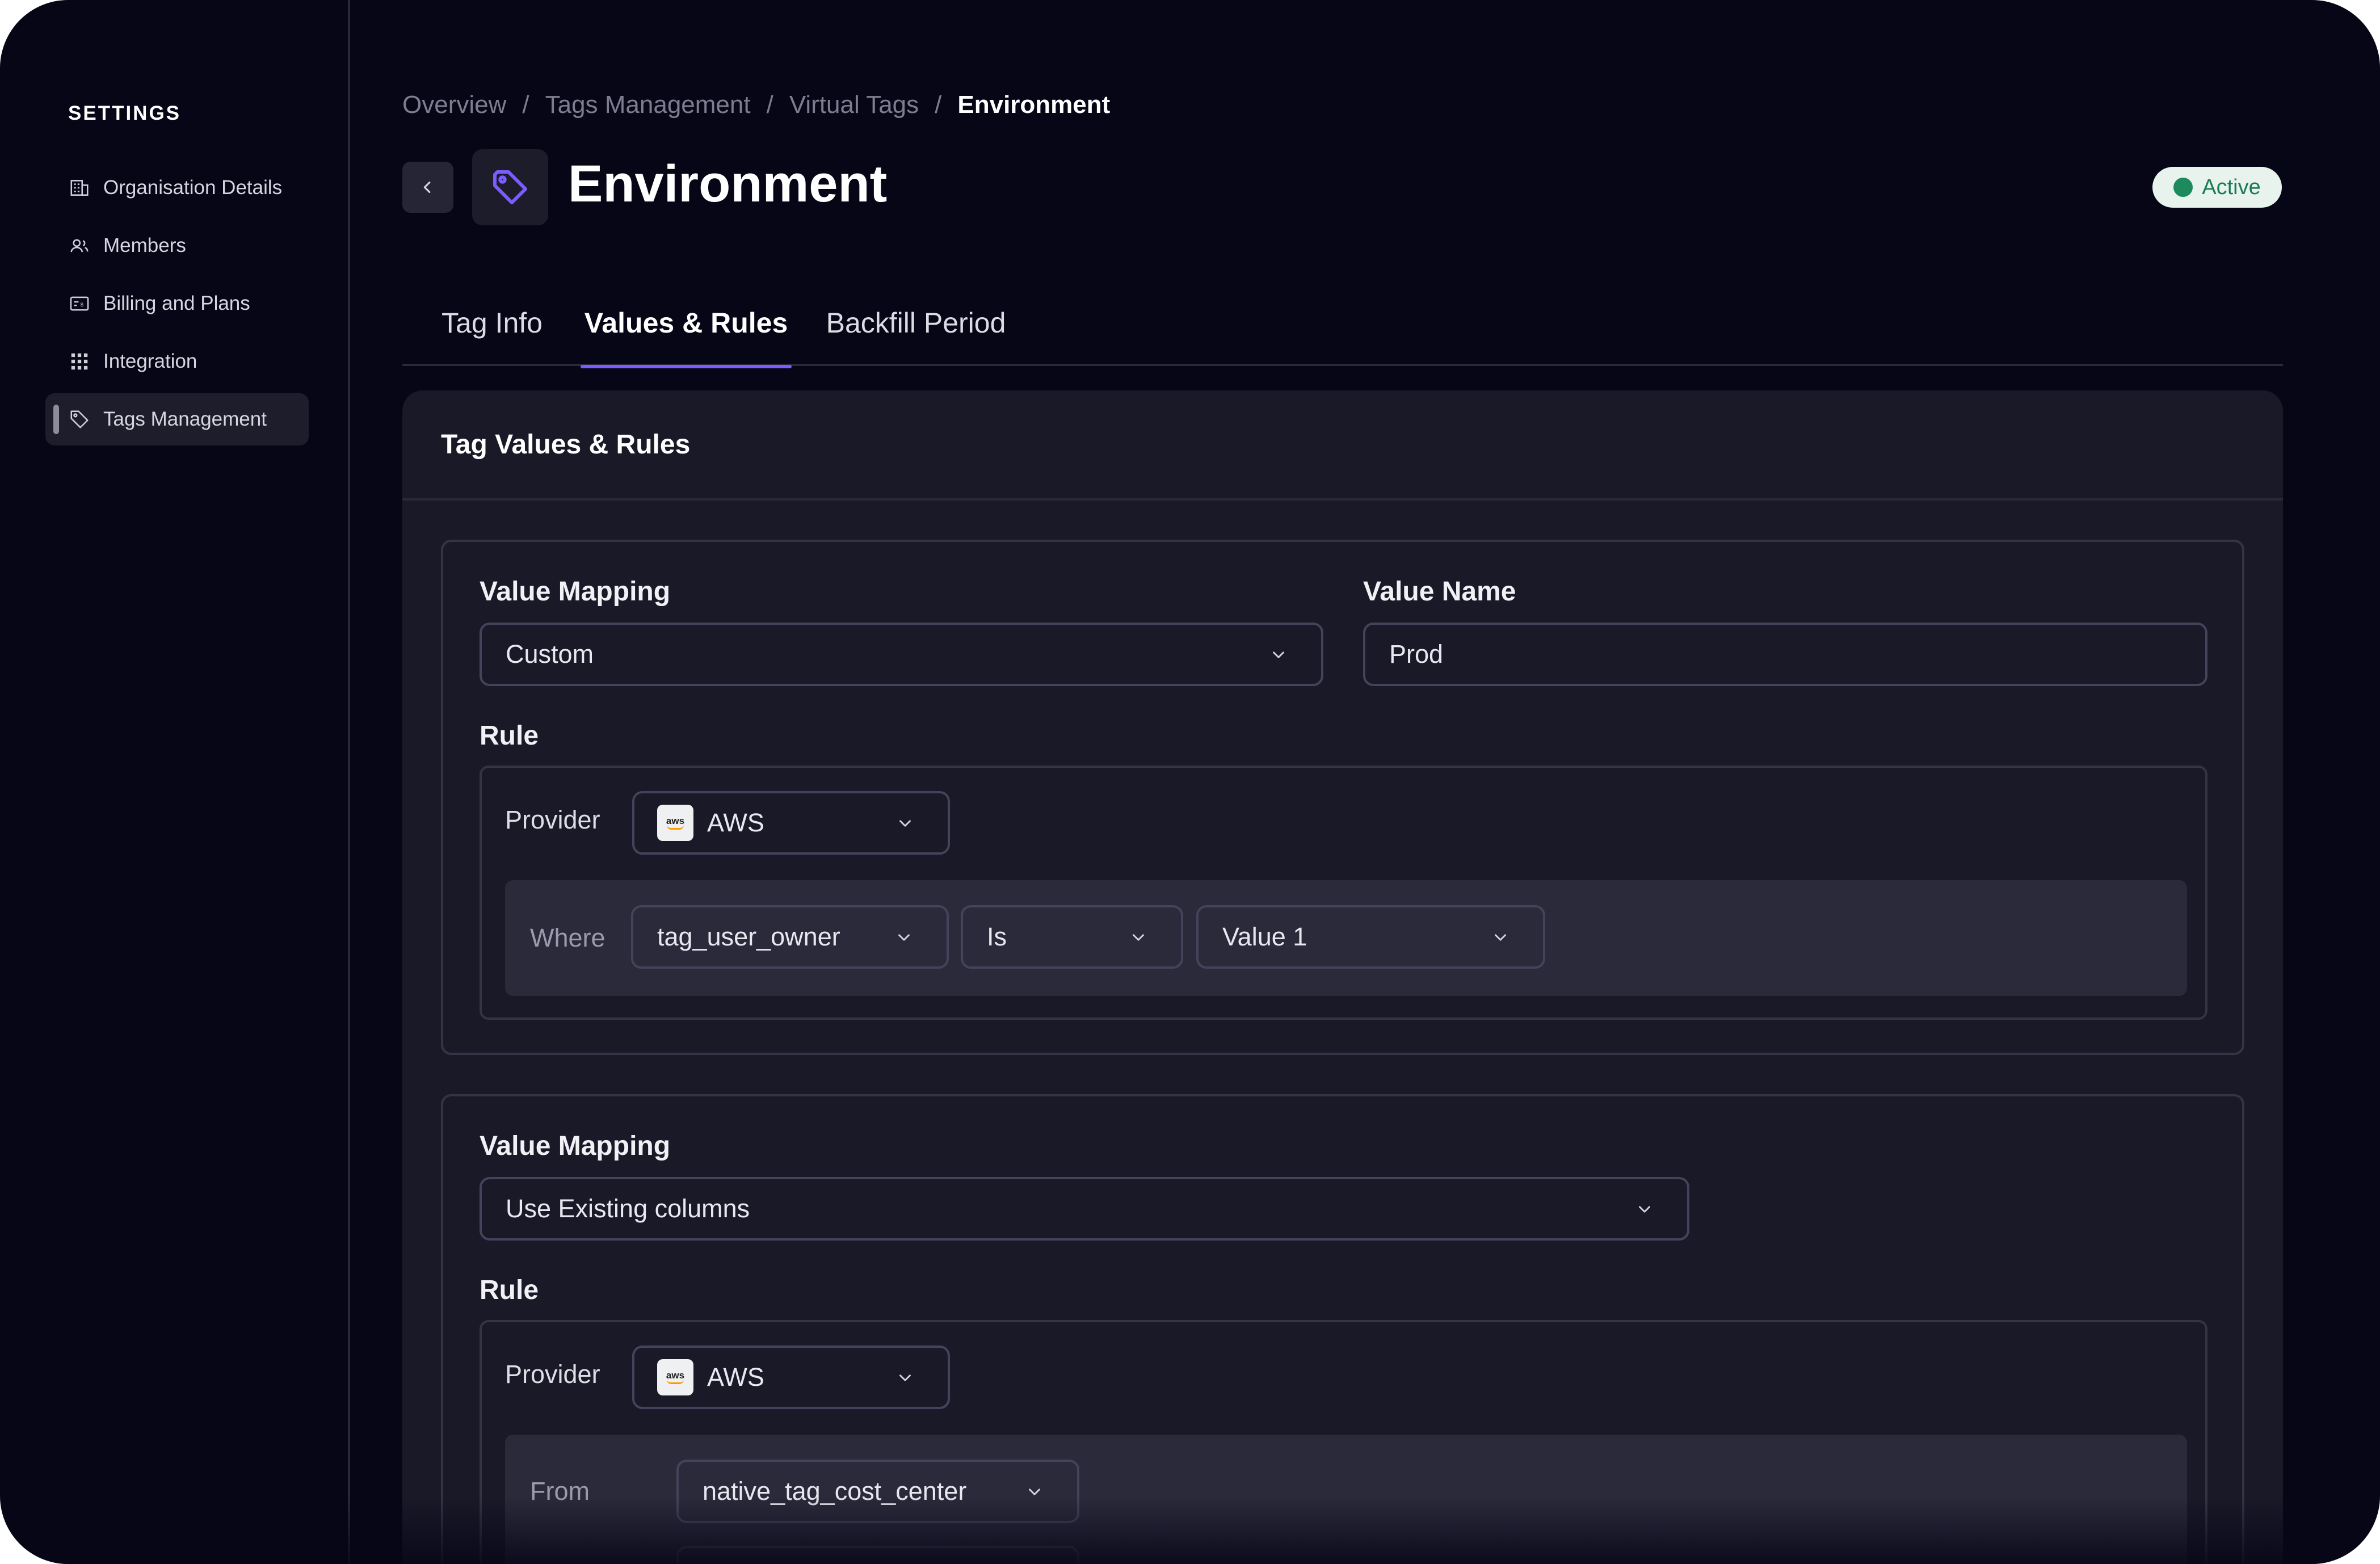 The height and width of the screenshot is (1564, 2380). Describe the element at coordinates (686, 334) in the screenshot. I see `tab-values-rules: Values & Rules` at that location.